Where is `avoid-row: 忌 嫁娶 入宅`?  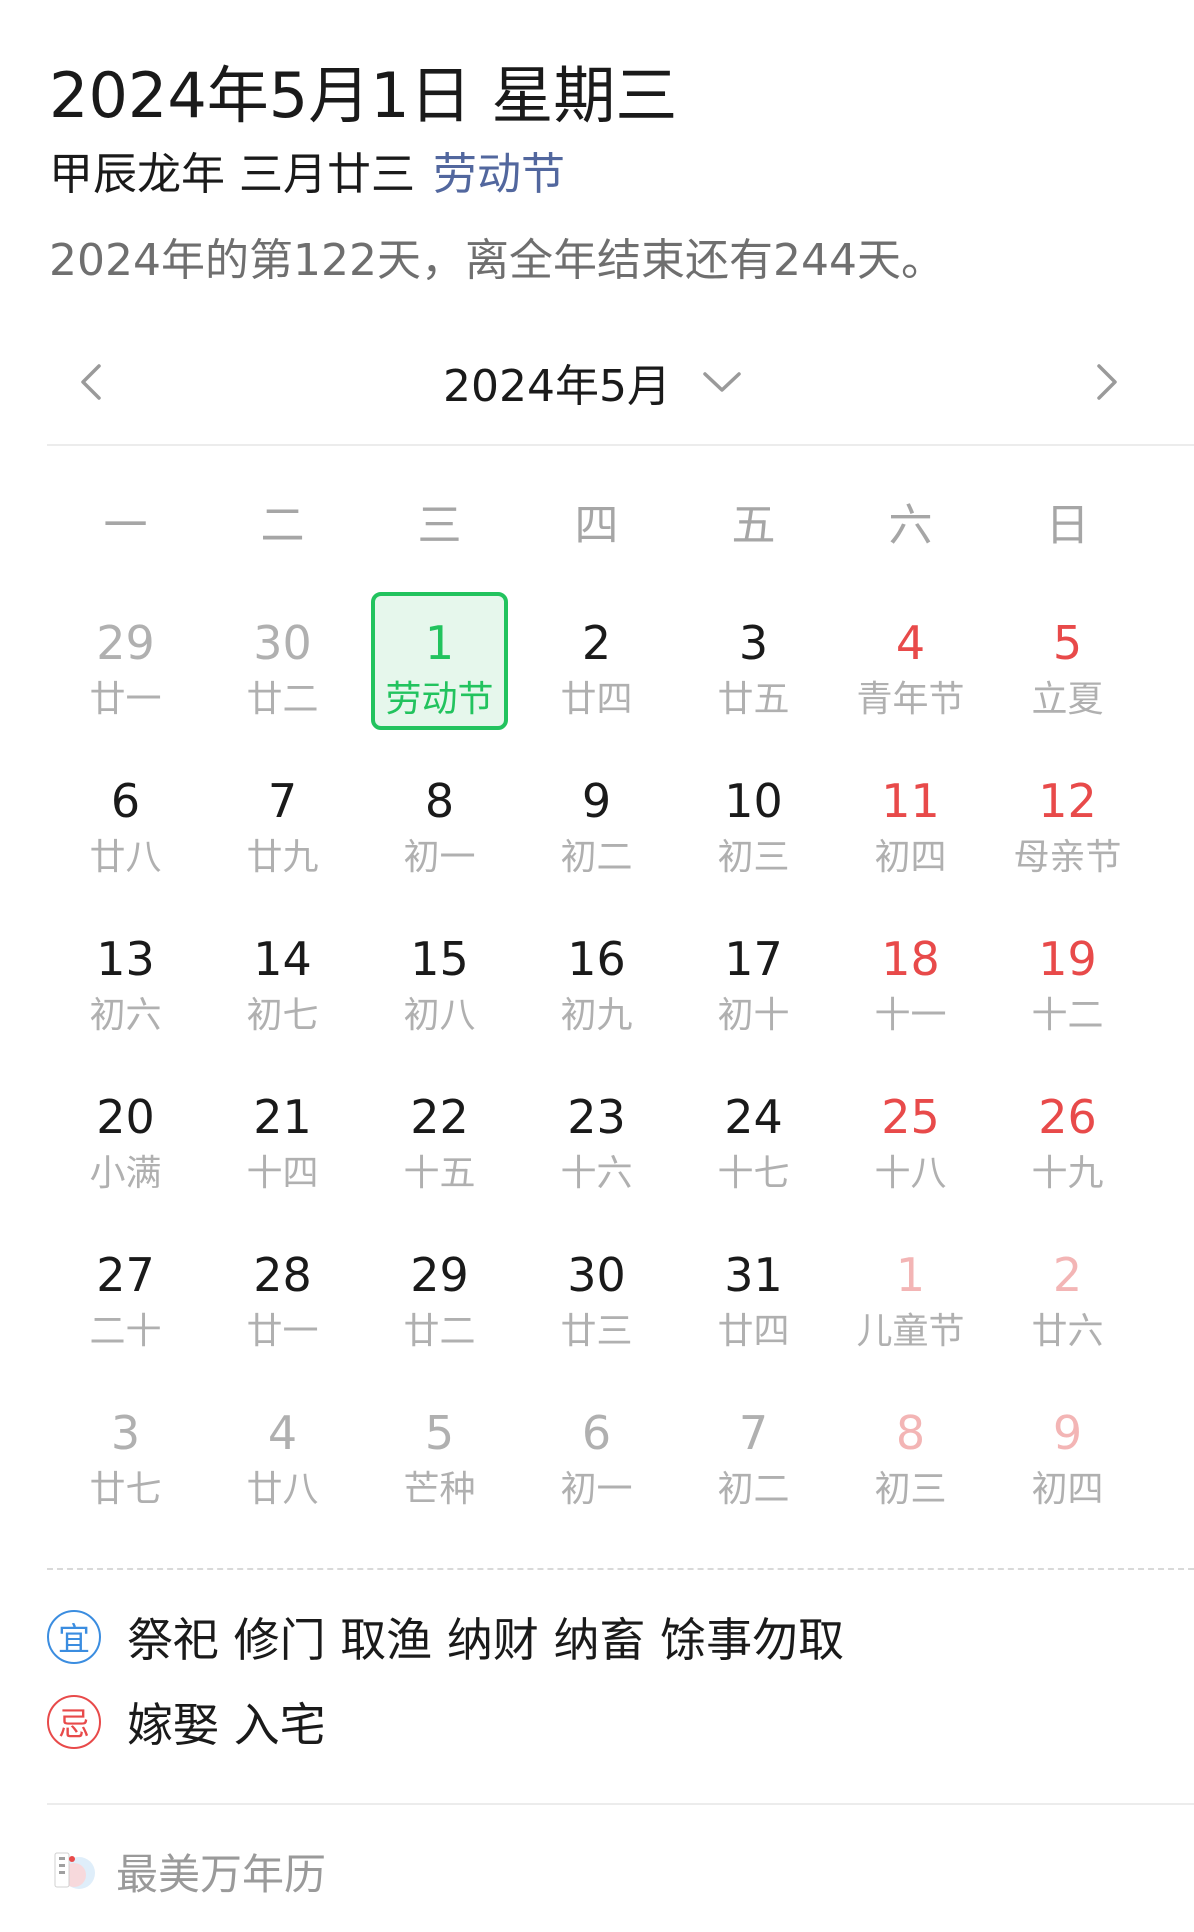 avoid-row: 忌 嫁娶 入宅 is located at coordinates (186, 1722).